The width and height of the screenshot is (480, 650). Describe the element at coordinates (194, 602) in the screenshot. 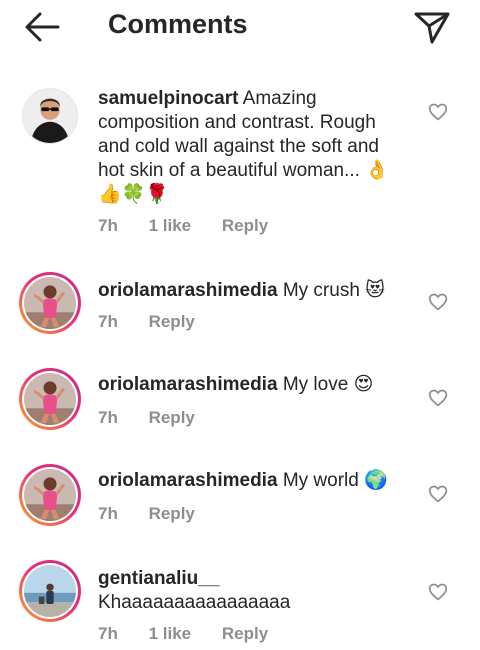

I see `comment-body: Khaaaaaaaaaaaaaaaa` at that location.